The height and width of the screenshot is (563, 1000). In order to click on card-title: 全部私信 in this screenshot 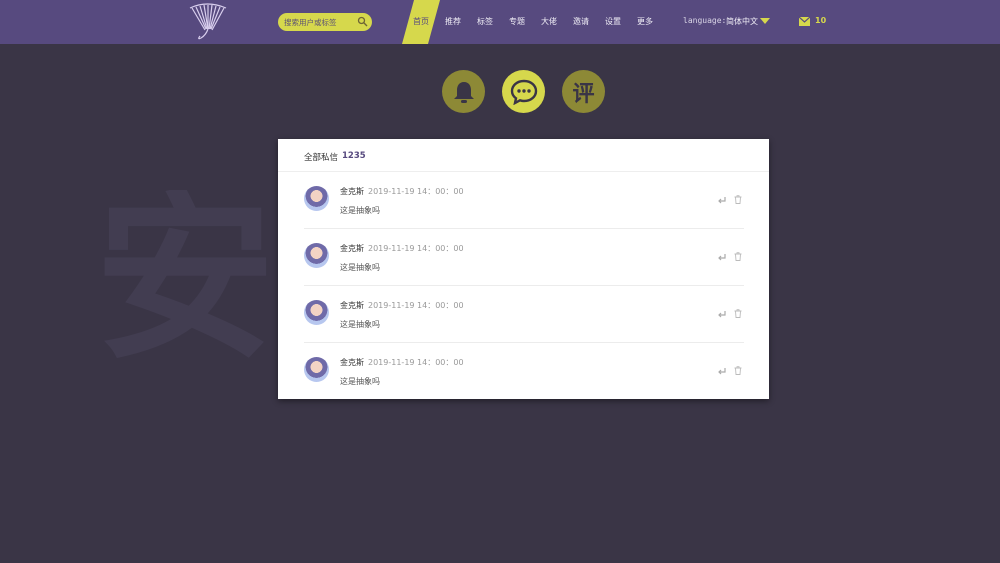, I will do `click(321, 158)`.